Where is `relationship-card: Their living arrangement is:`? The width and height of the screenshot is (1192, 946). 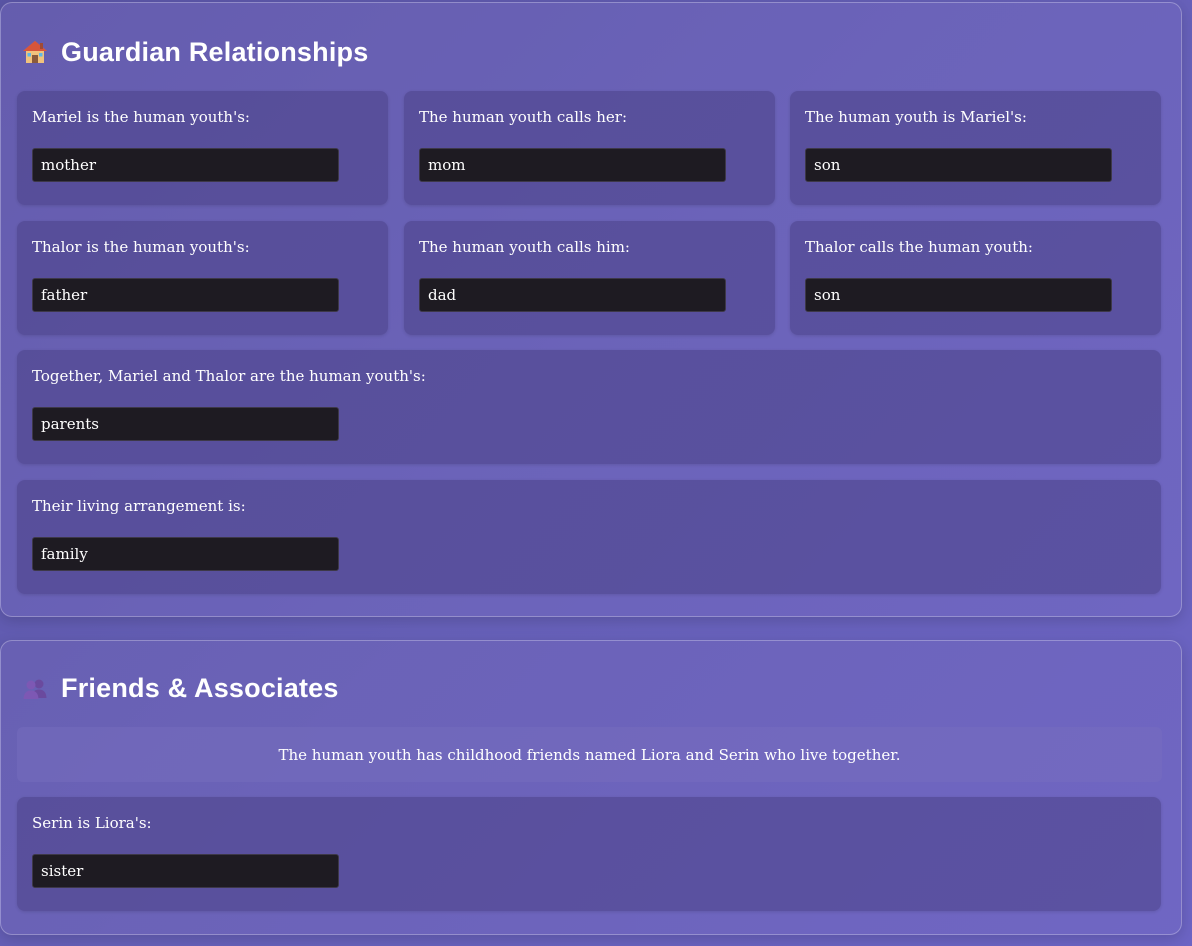 relationship-card: Their living arrangement is: is located at coordinates (589, 537).